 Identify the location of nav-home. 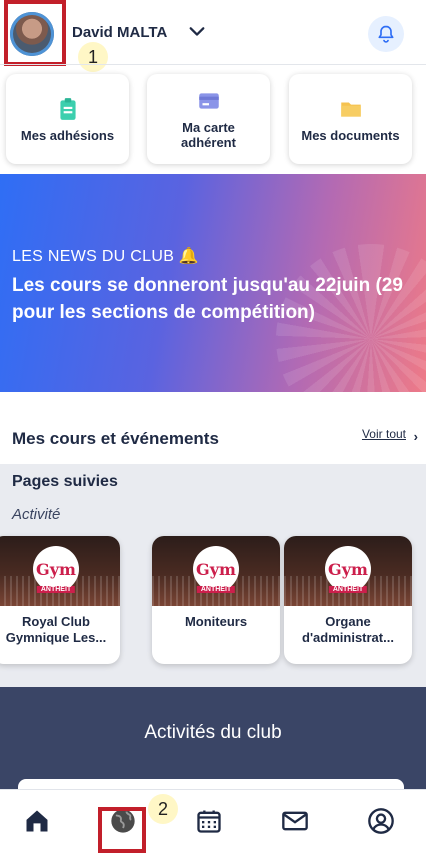
(37, 821).